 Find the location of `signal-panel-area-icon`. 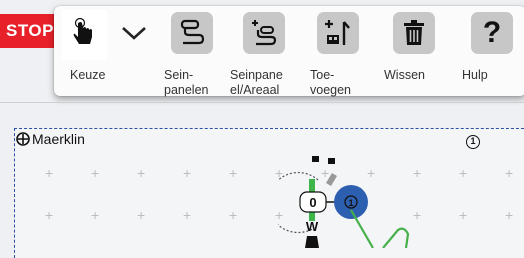

signal-panel-area-icon is located at coordinates (264, 33).